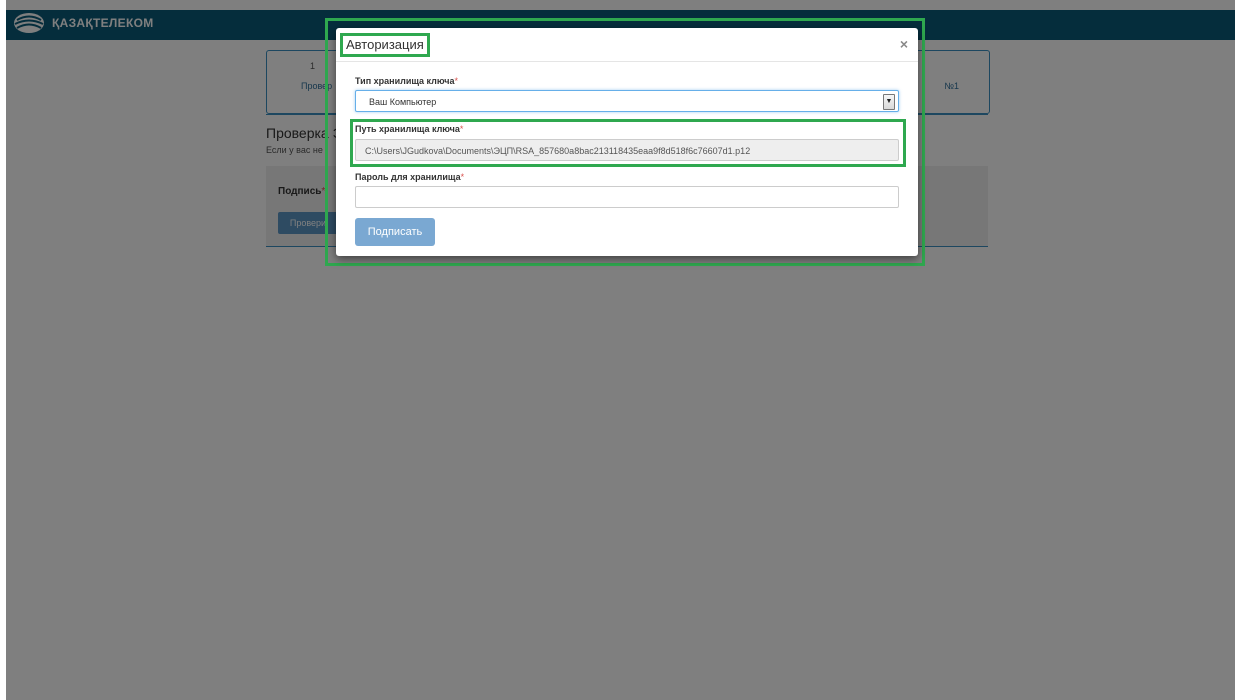 Image resolution: width=1235 pixels, height=700 pixels. Describe the element at coordinates (627, 45) in the screenshot. I see `modal-header: Авторизация ×` at that location.